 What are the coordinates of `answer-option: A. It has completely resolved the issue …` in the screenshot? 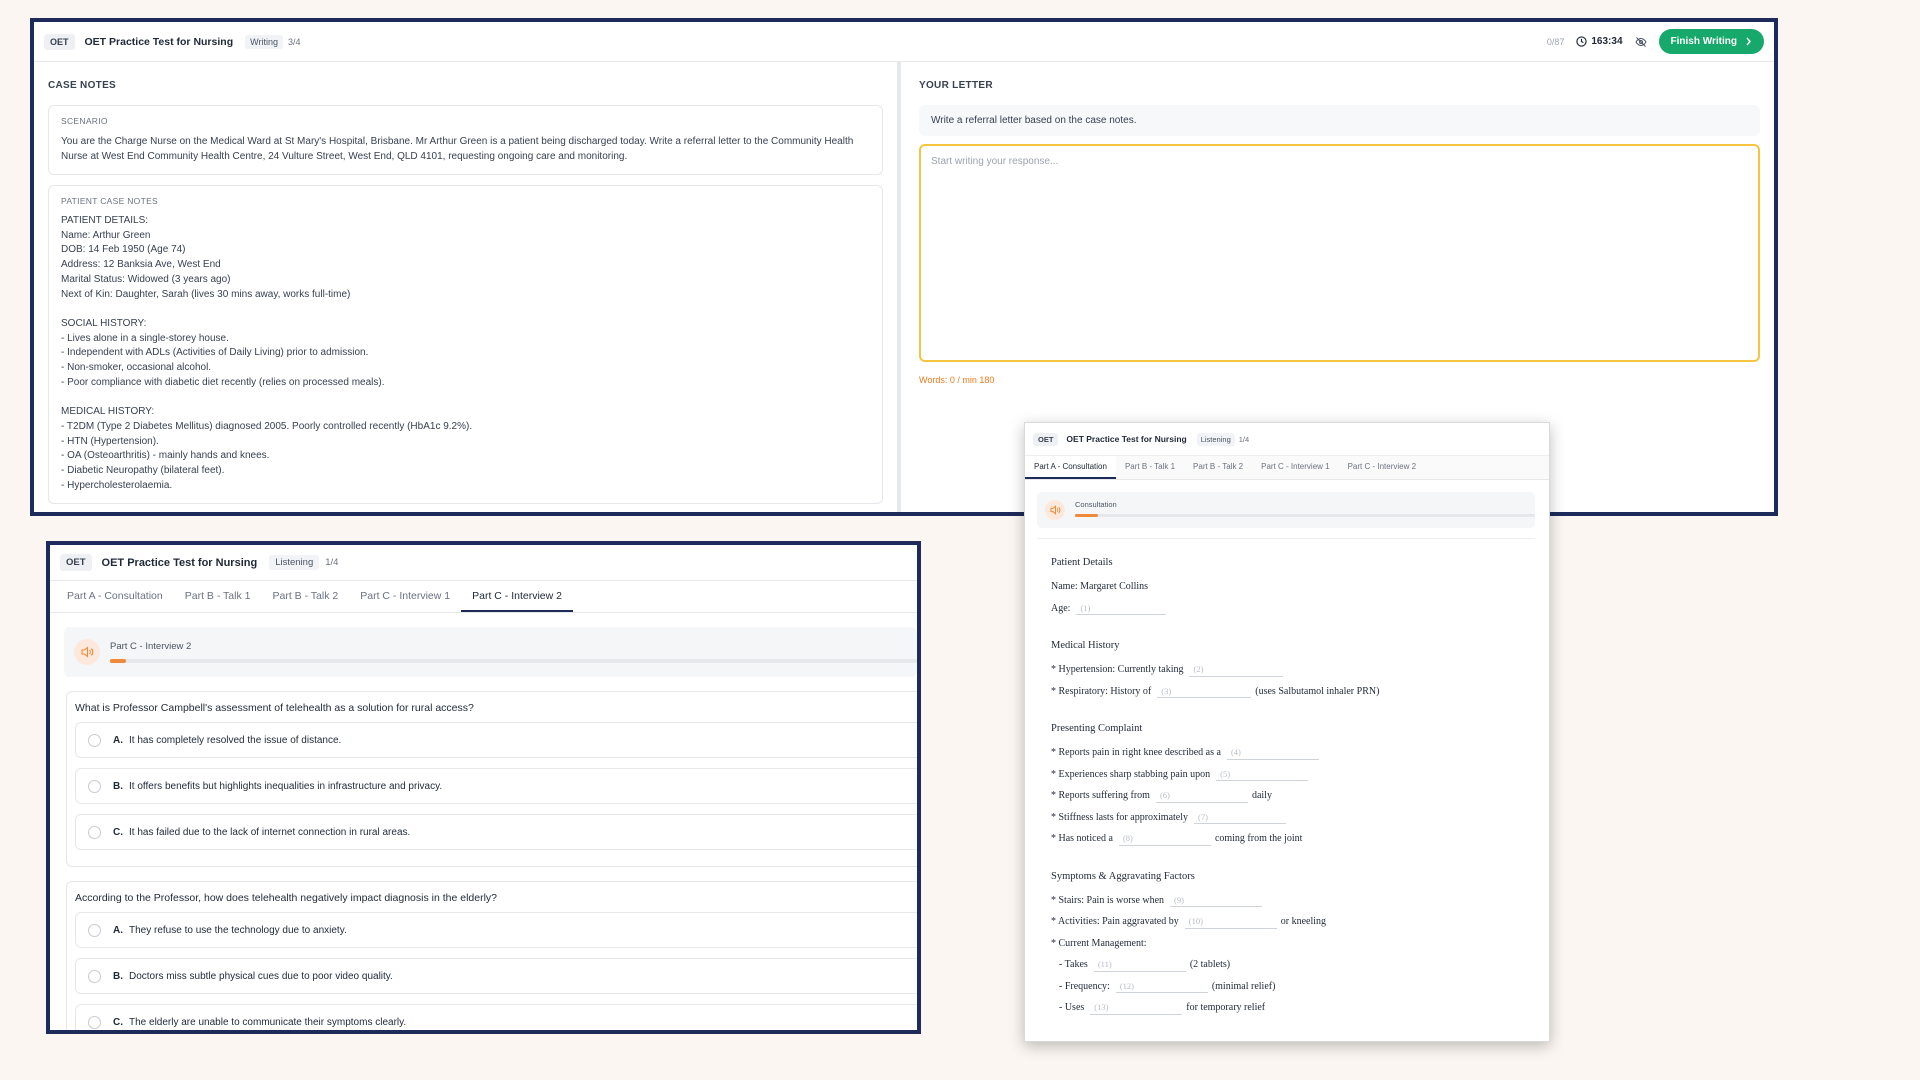 It's located at (496, 740).